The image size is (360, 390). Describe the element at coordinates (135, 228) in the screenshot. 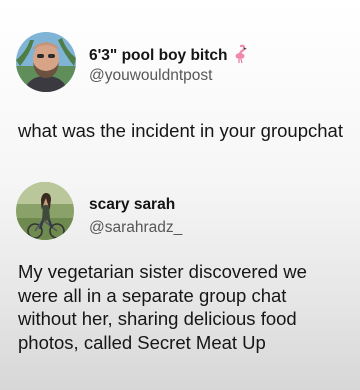

I see `user-handle: @sarahradz_` at that location.